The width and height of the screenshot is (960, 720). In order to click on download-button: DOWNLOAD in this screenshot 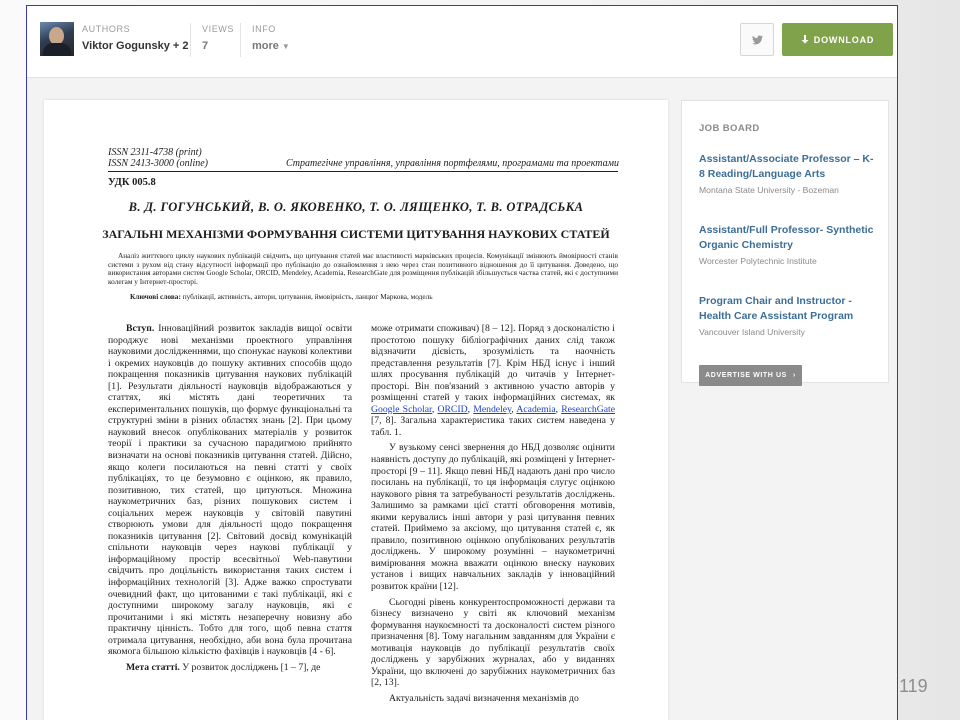, I will do `click(837, 39)`.